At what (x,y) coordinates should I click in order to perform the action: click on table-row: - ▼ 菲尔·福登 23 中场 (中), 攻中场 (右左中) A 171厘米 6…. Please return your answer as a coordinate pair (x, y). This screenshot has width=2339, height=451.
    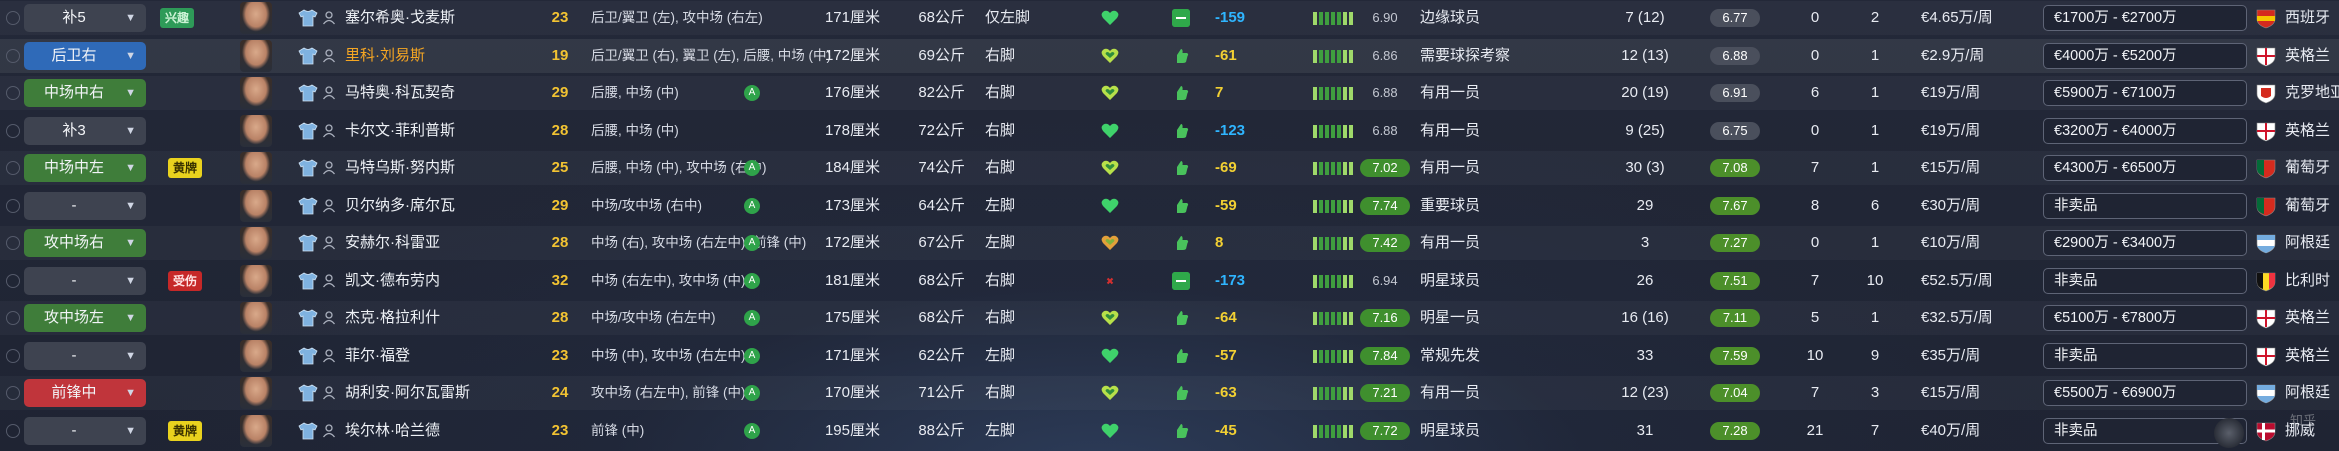
    Looking at the image, I should click on (1169, 356).